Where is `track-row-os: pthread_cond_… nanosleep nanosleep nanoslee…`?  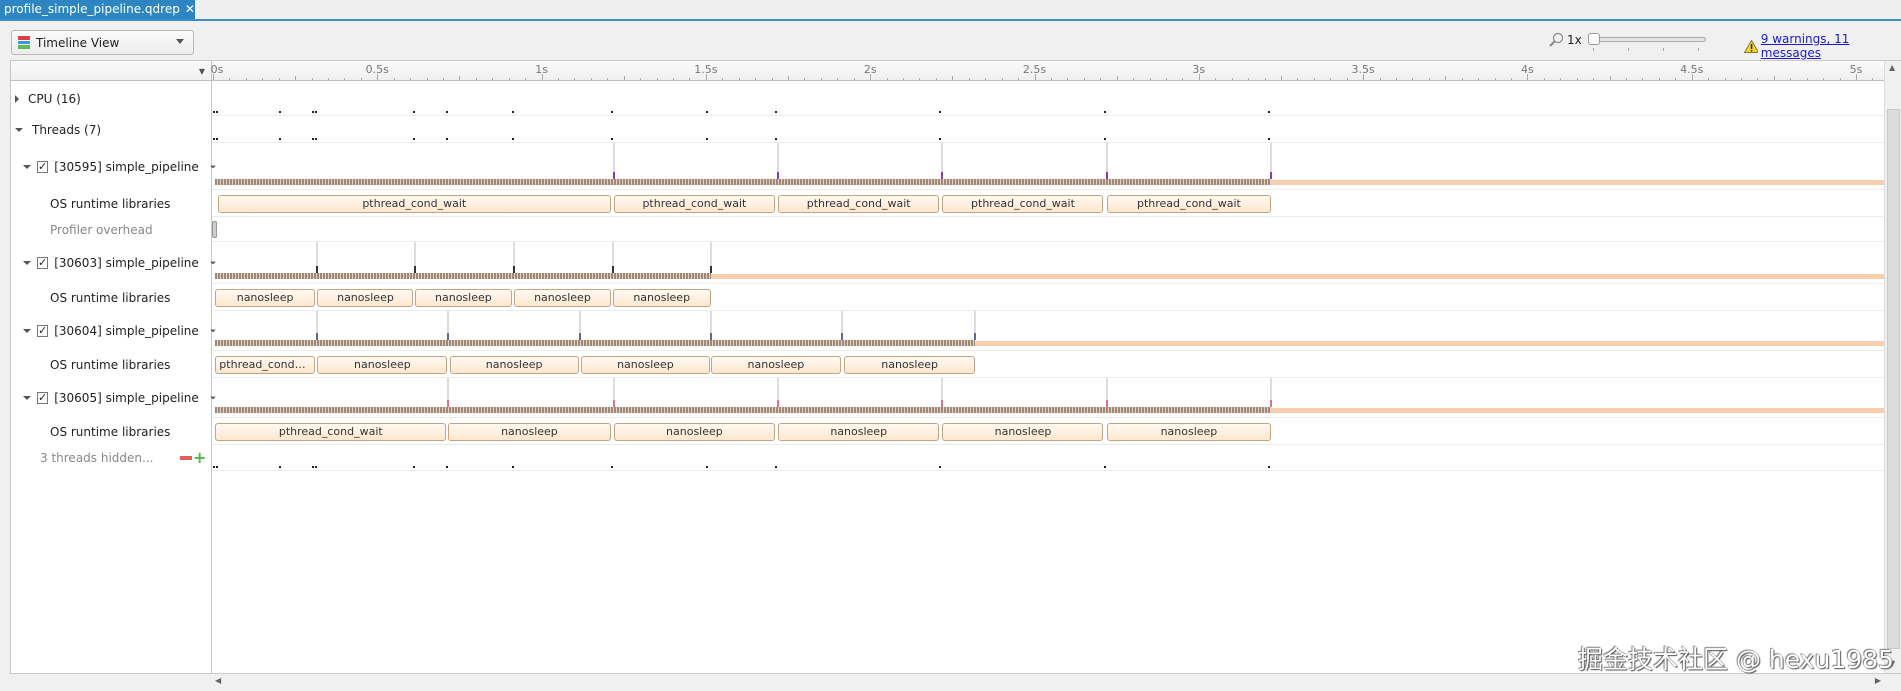 track-row-os: pthread_cond_… nanosleep nanosleep nanoslee… is located at coordinates (1048, 364).